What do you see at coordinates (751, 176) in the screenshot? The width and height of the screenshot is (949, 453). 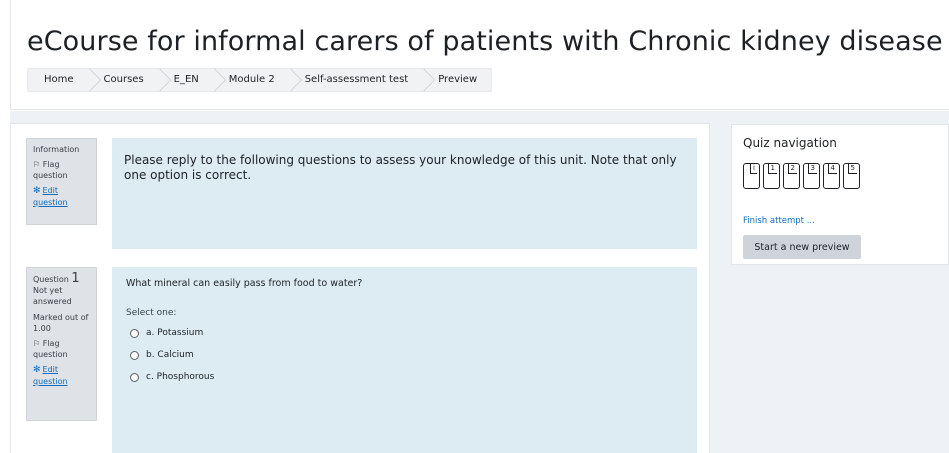 I see `nav-button-info: i` at bounding box center [751, 176].